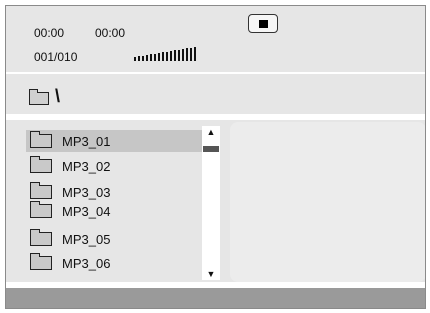 The image size is (430, 313). What do you see at coordinates (114, 141) in the screenshot?
I see `list-item: MP3_01` at bounding box center [114, 141].